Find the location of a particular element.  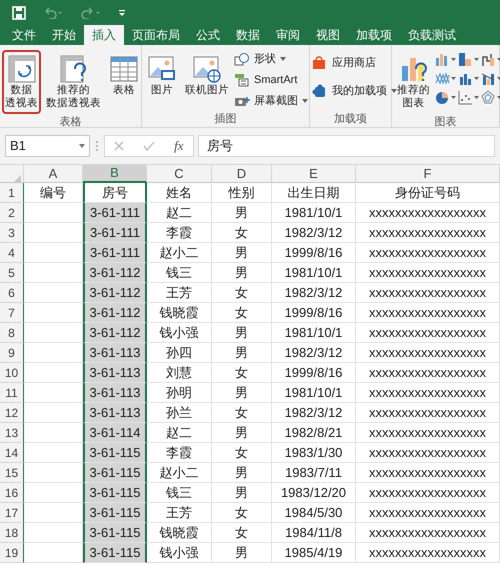

table-cell: 钱三 is located at coordinates (179, 273).